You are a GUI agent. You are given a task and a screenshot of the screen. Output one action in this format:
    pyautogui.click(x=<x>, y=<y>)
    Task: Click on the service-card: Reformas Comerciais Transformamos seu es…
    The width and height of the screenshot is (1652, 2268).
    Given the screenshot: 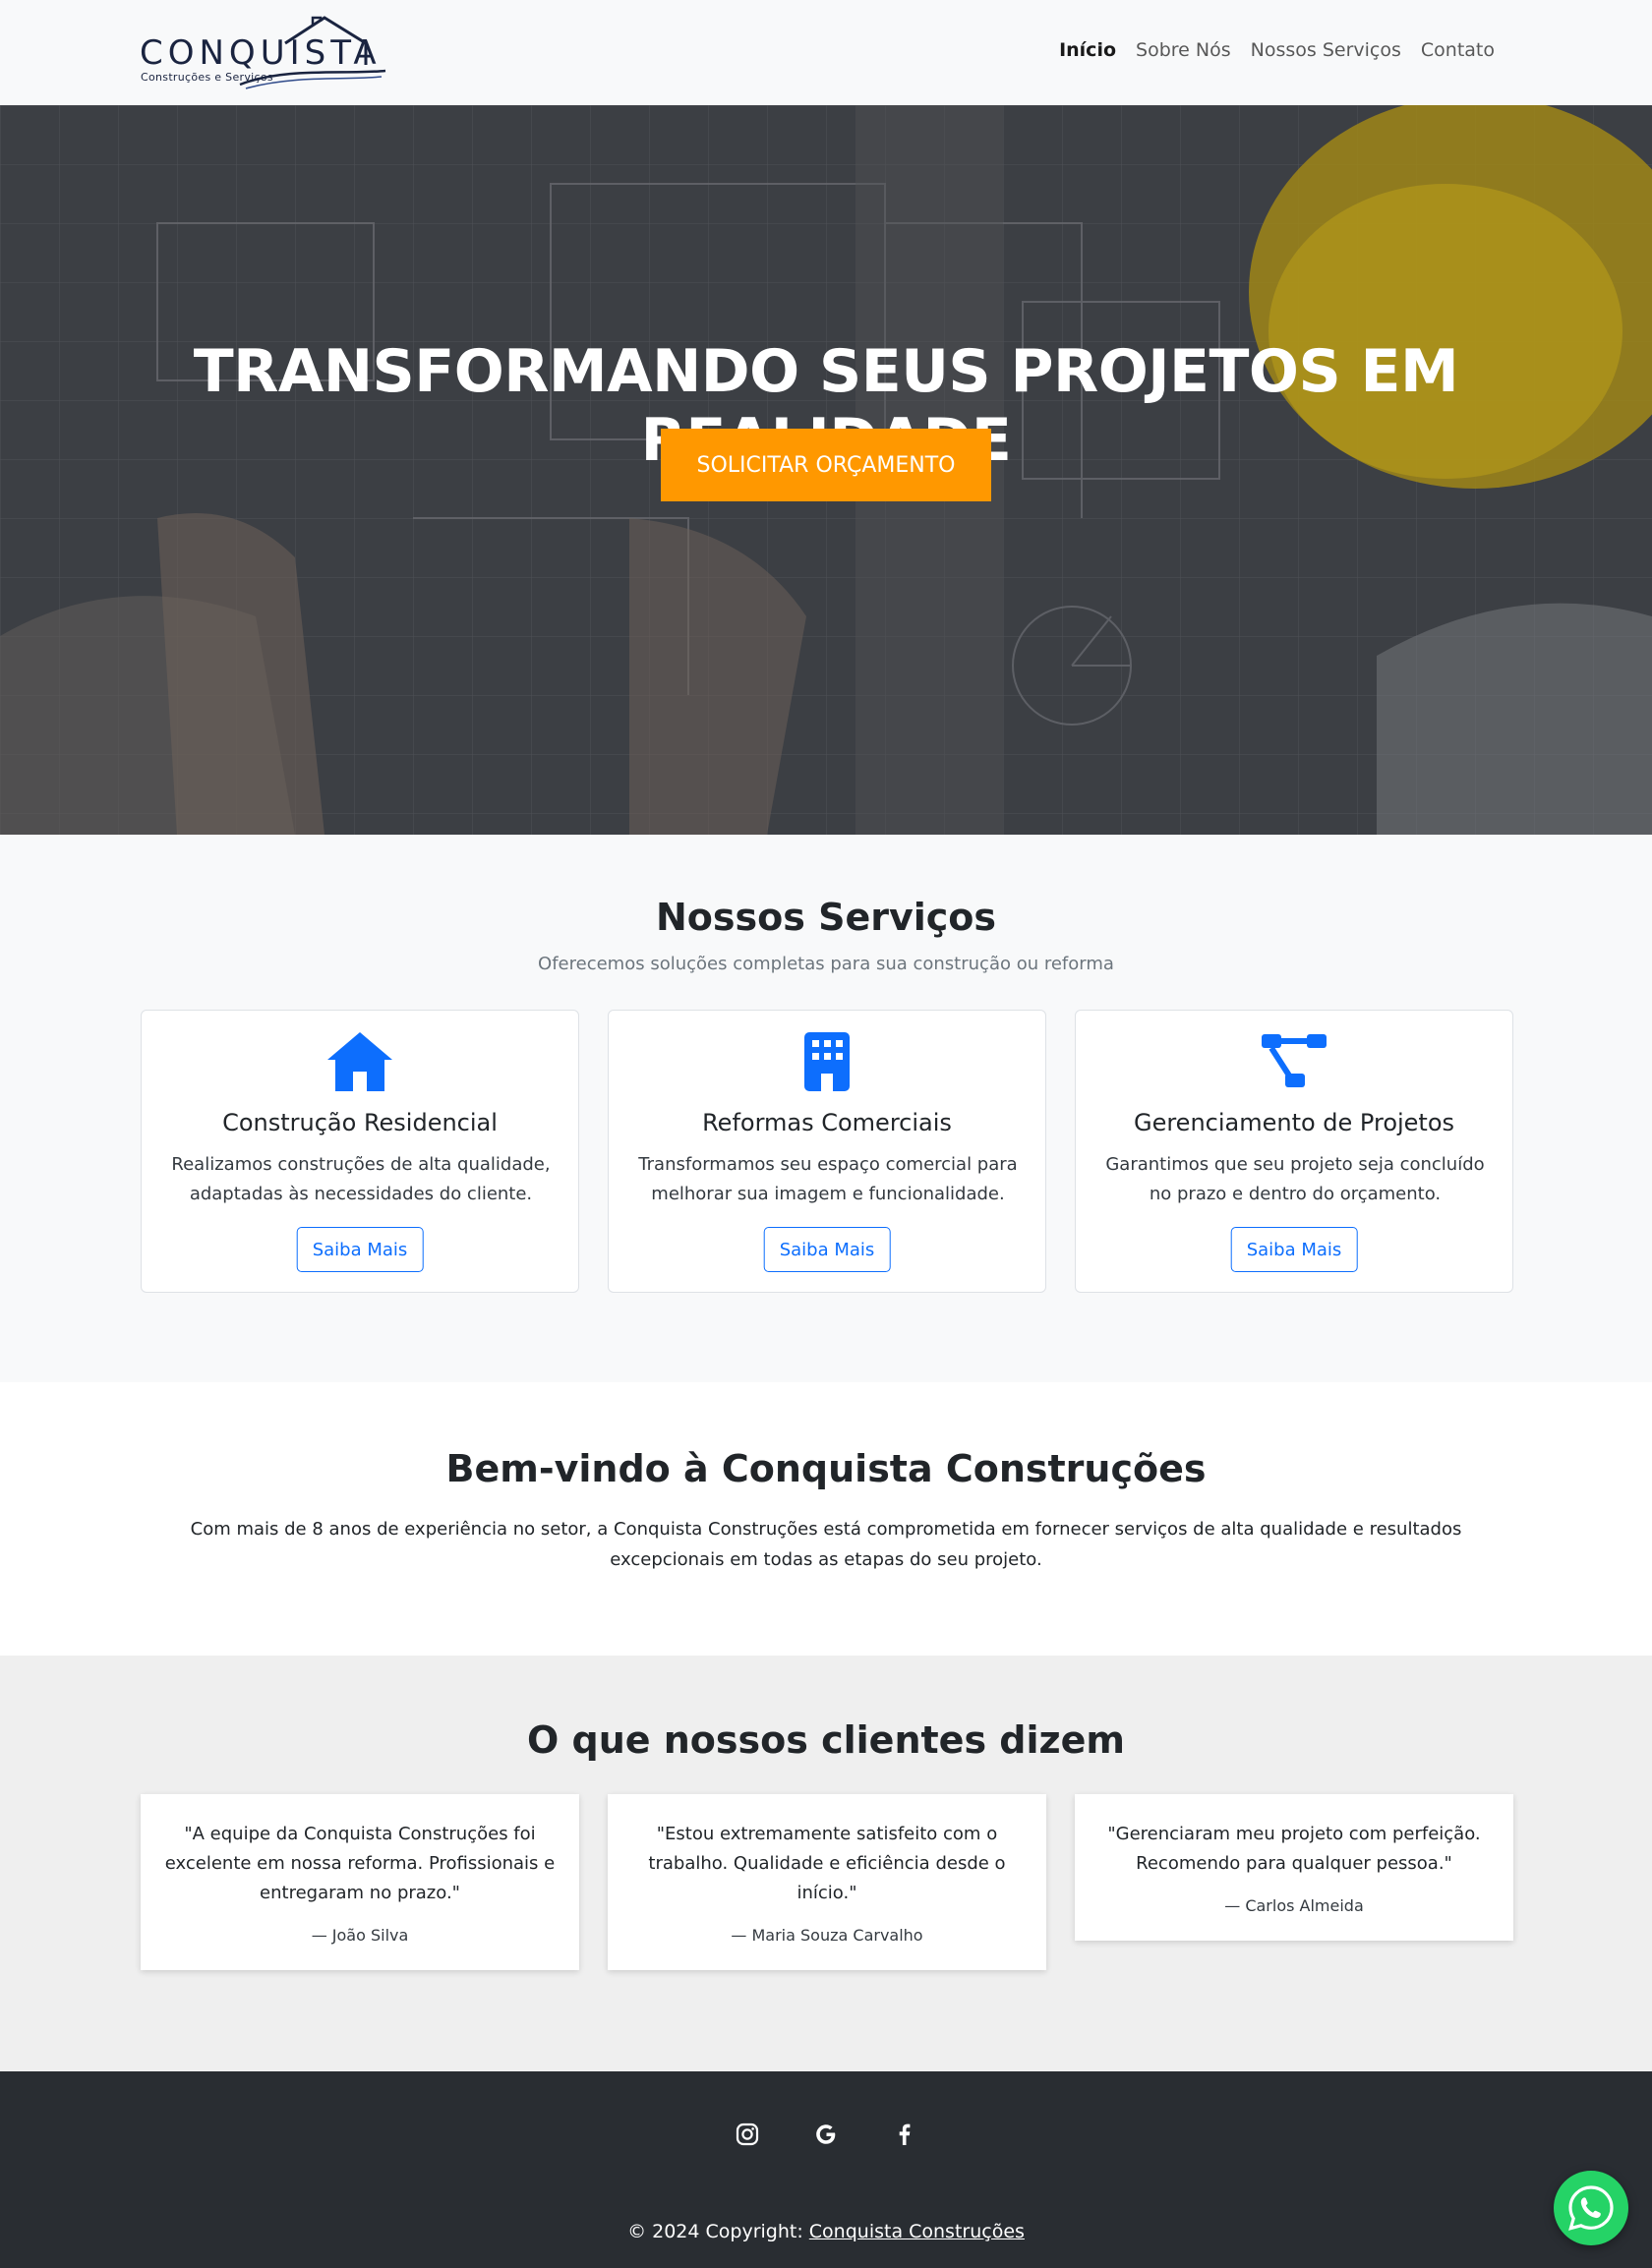 What is the action you would take?
    pyautogui.click(x=827, y=1151)
    